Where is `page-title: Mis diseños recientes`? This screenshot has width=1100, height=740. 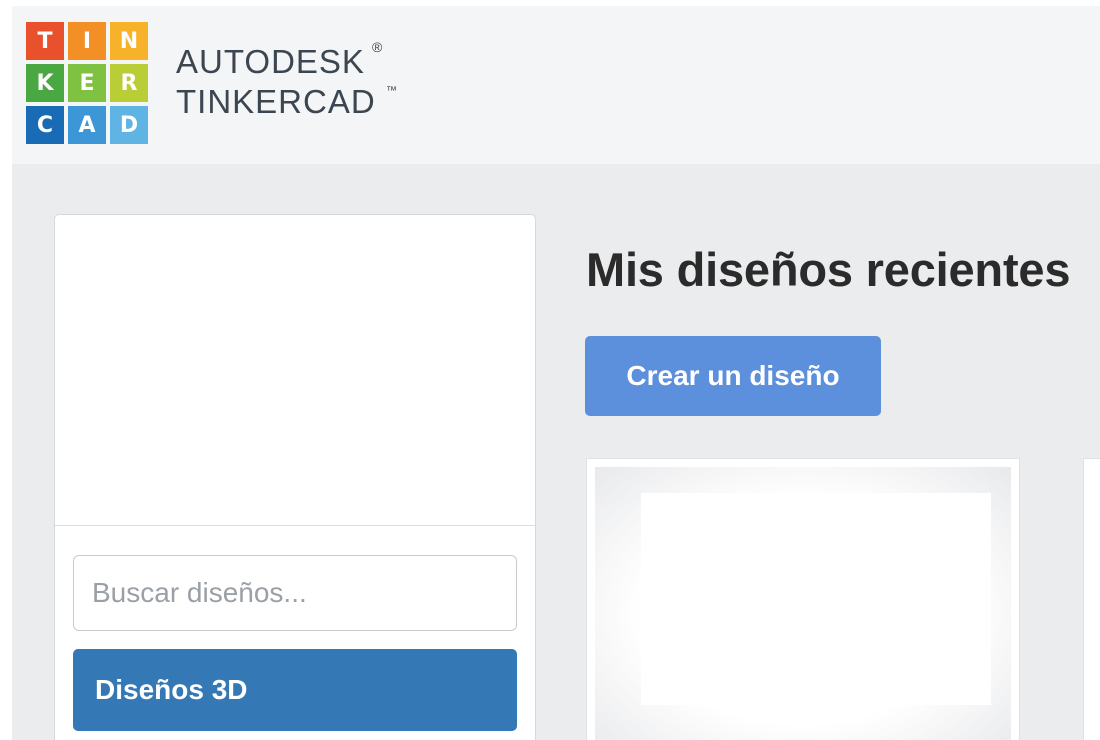 page-title: Mis diseños recientes is located at coordinates (828, 269).